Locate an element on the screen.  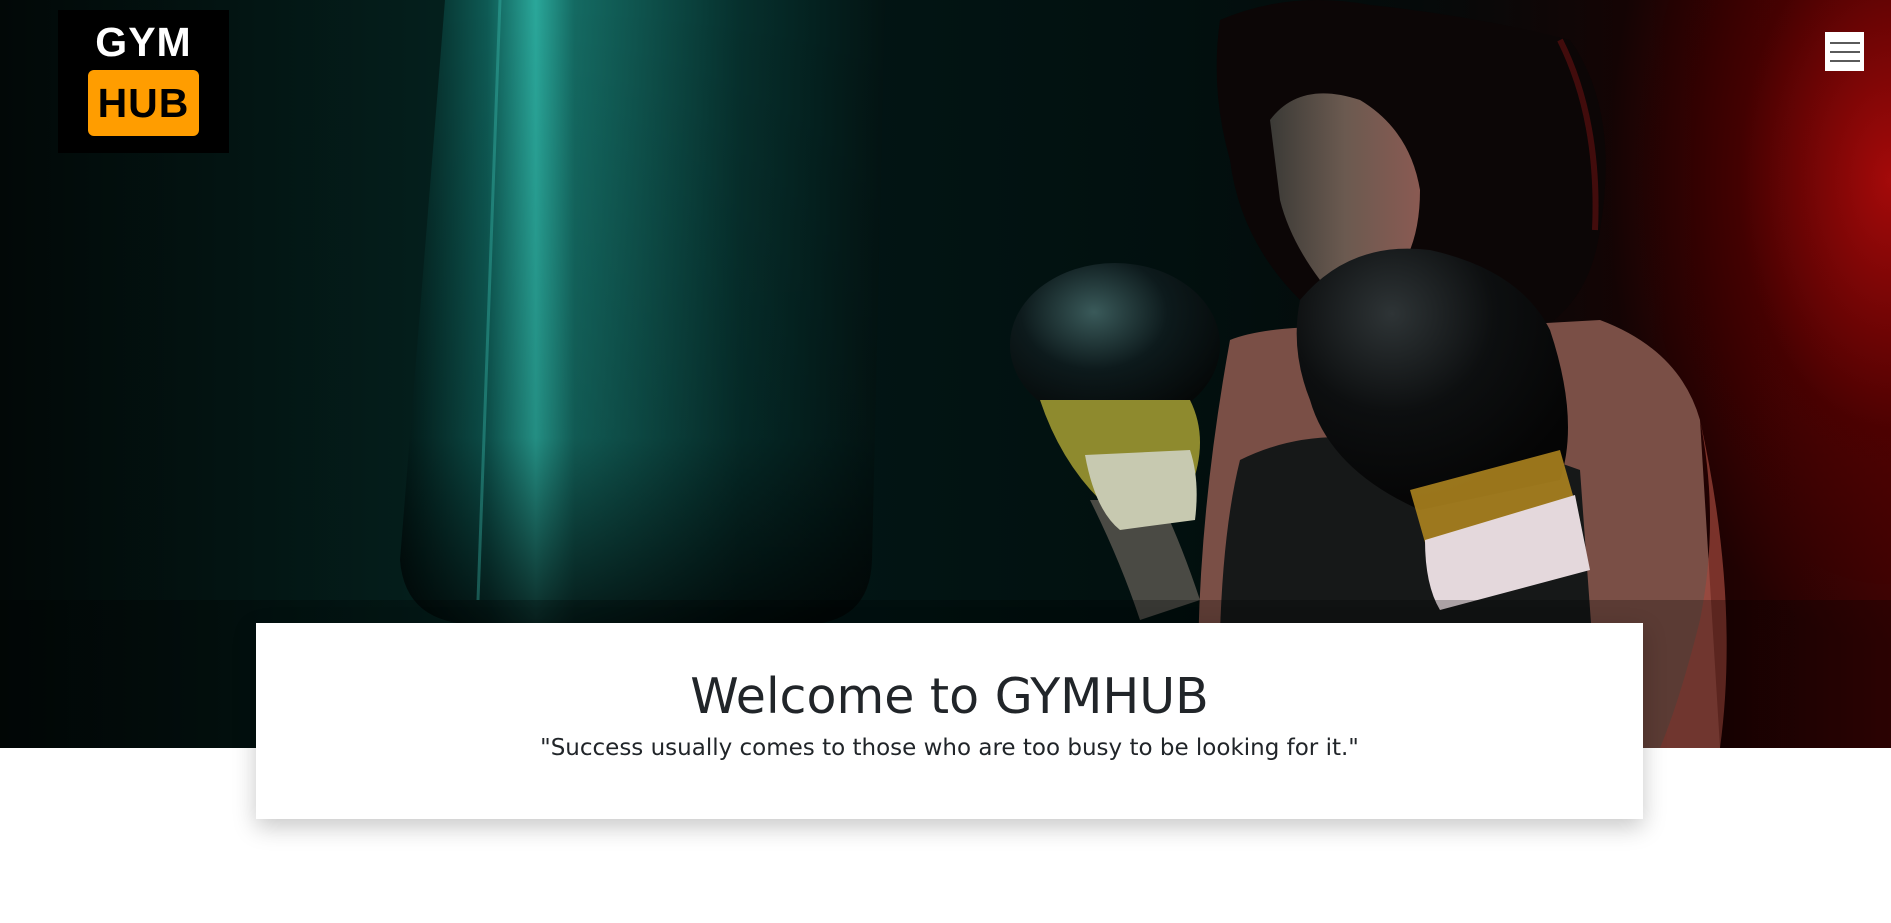
hamburger-menu-icon is located at coordinates (1844, 42).